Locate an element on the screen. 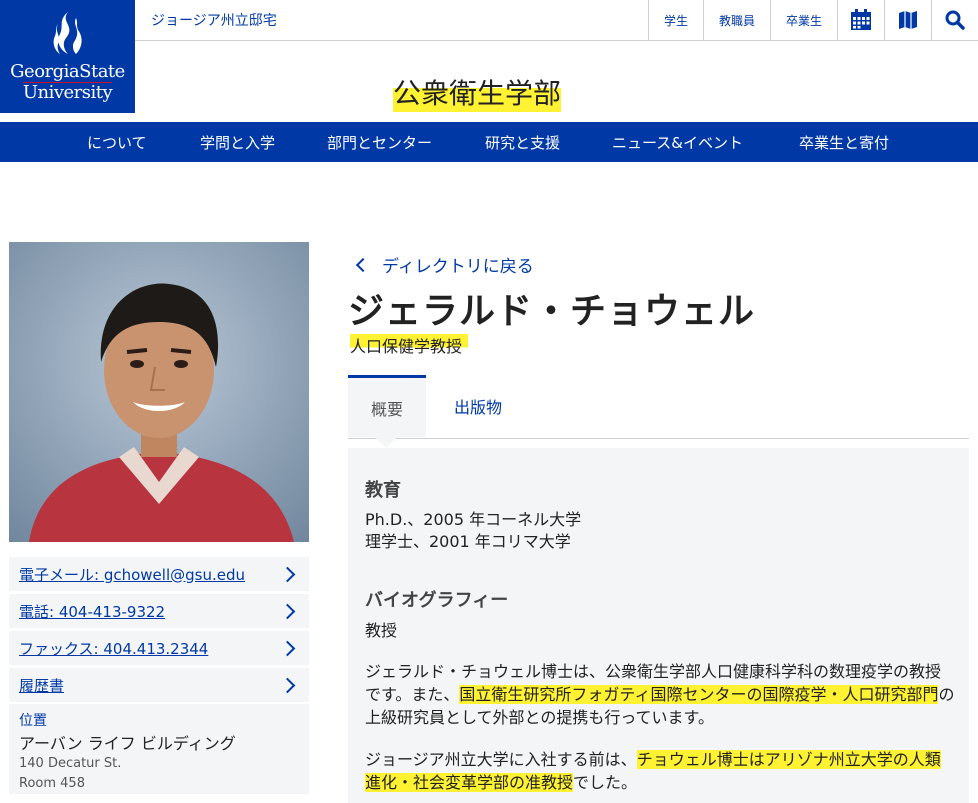  profile-photo is located at coordinates (159, 392).